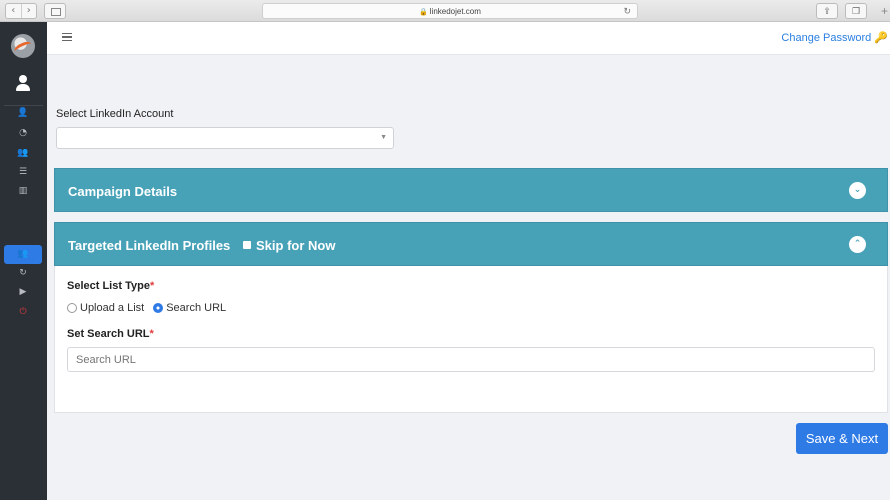 The image size is (890, 500). What do you see at coordinates (23, 153) in the screenshot?
I see `users-icon: 👥` at bounding box center [23, 153].